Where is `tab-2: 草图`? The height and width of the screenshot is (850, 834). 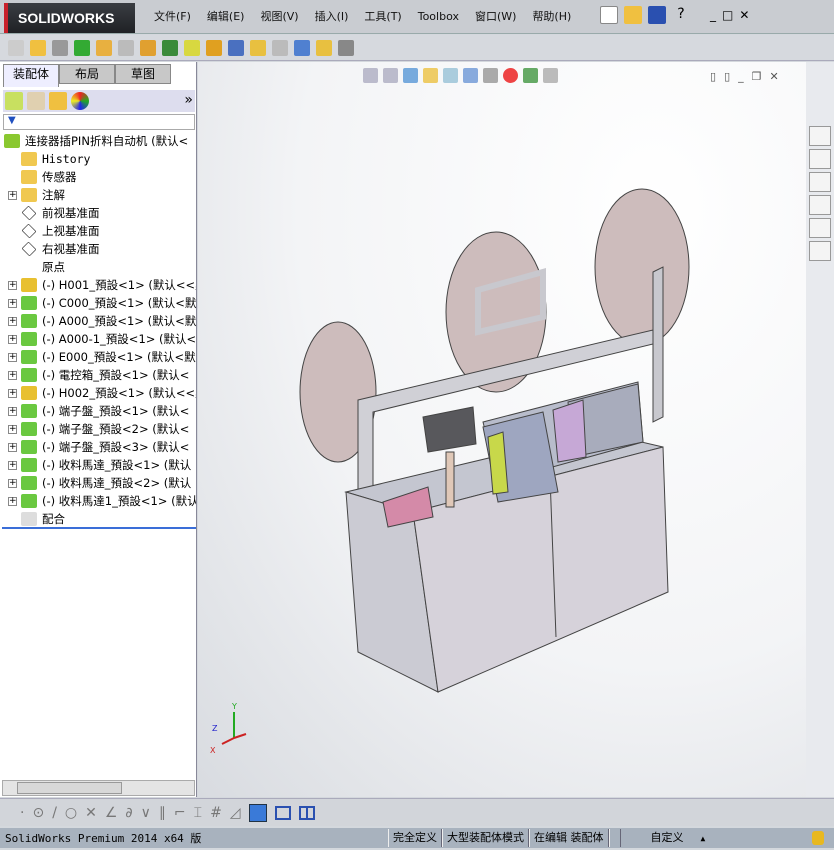
tab-2: 草图 is located at coordinates (143, 74).